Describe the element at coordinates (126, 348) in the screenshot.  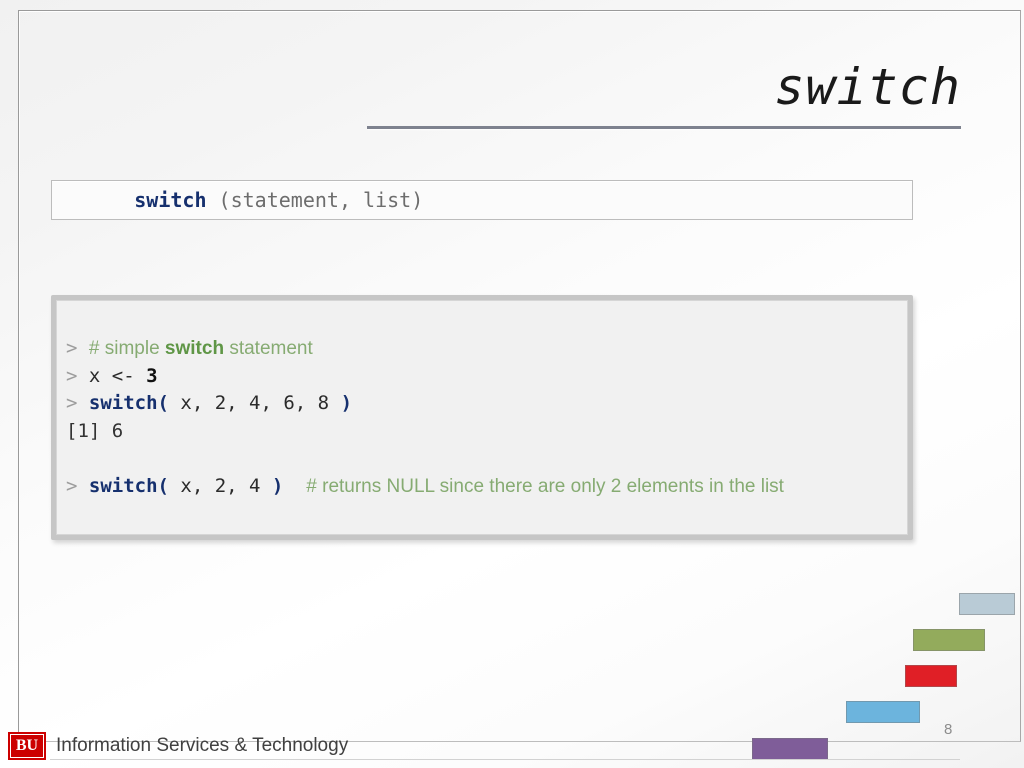
I see `code-segment: # simple` at that location.